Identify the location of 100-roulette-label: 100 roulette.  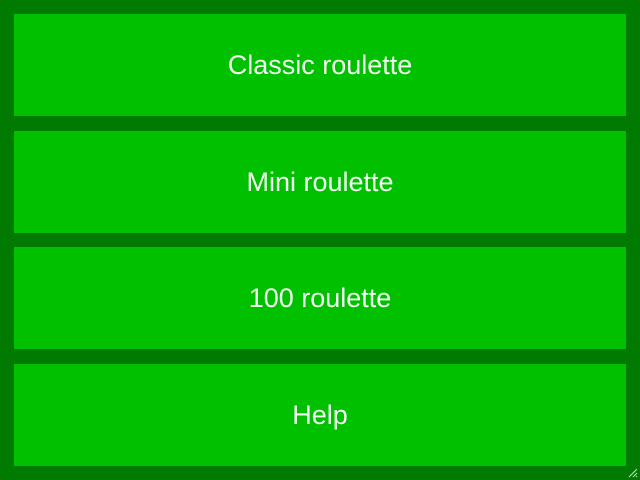
(320, 297).